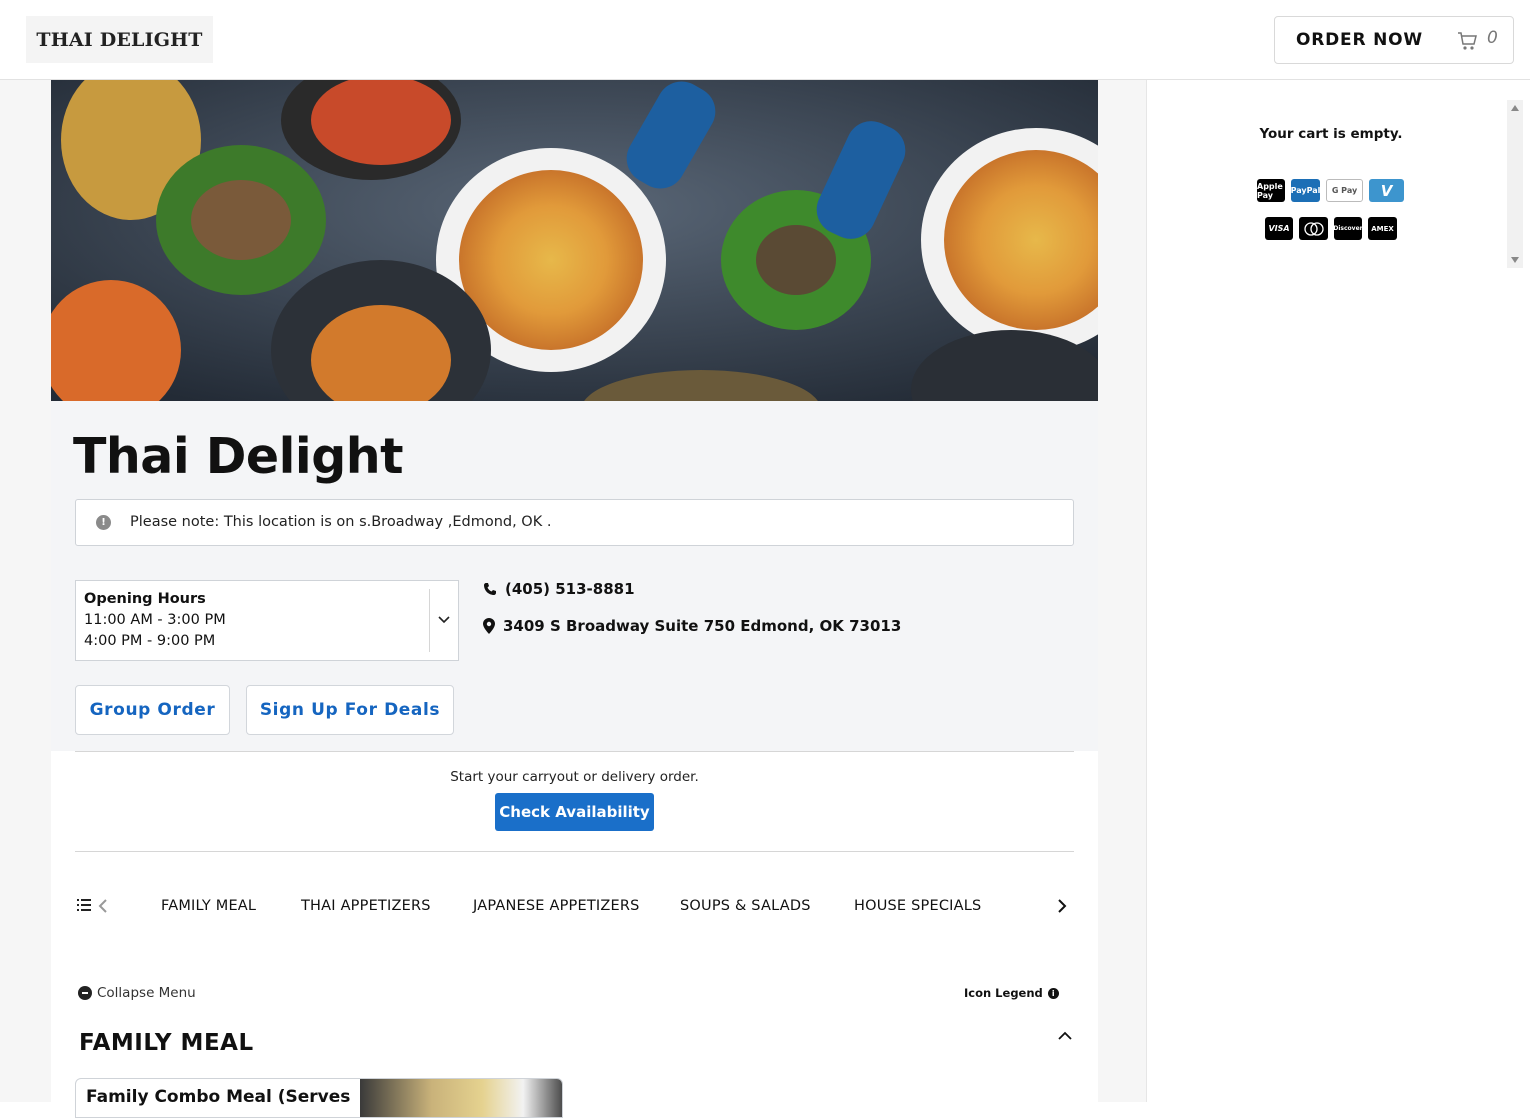  I want to click on phone-icon, so click(490, 589).